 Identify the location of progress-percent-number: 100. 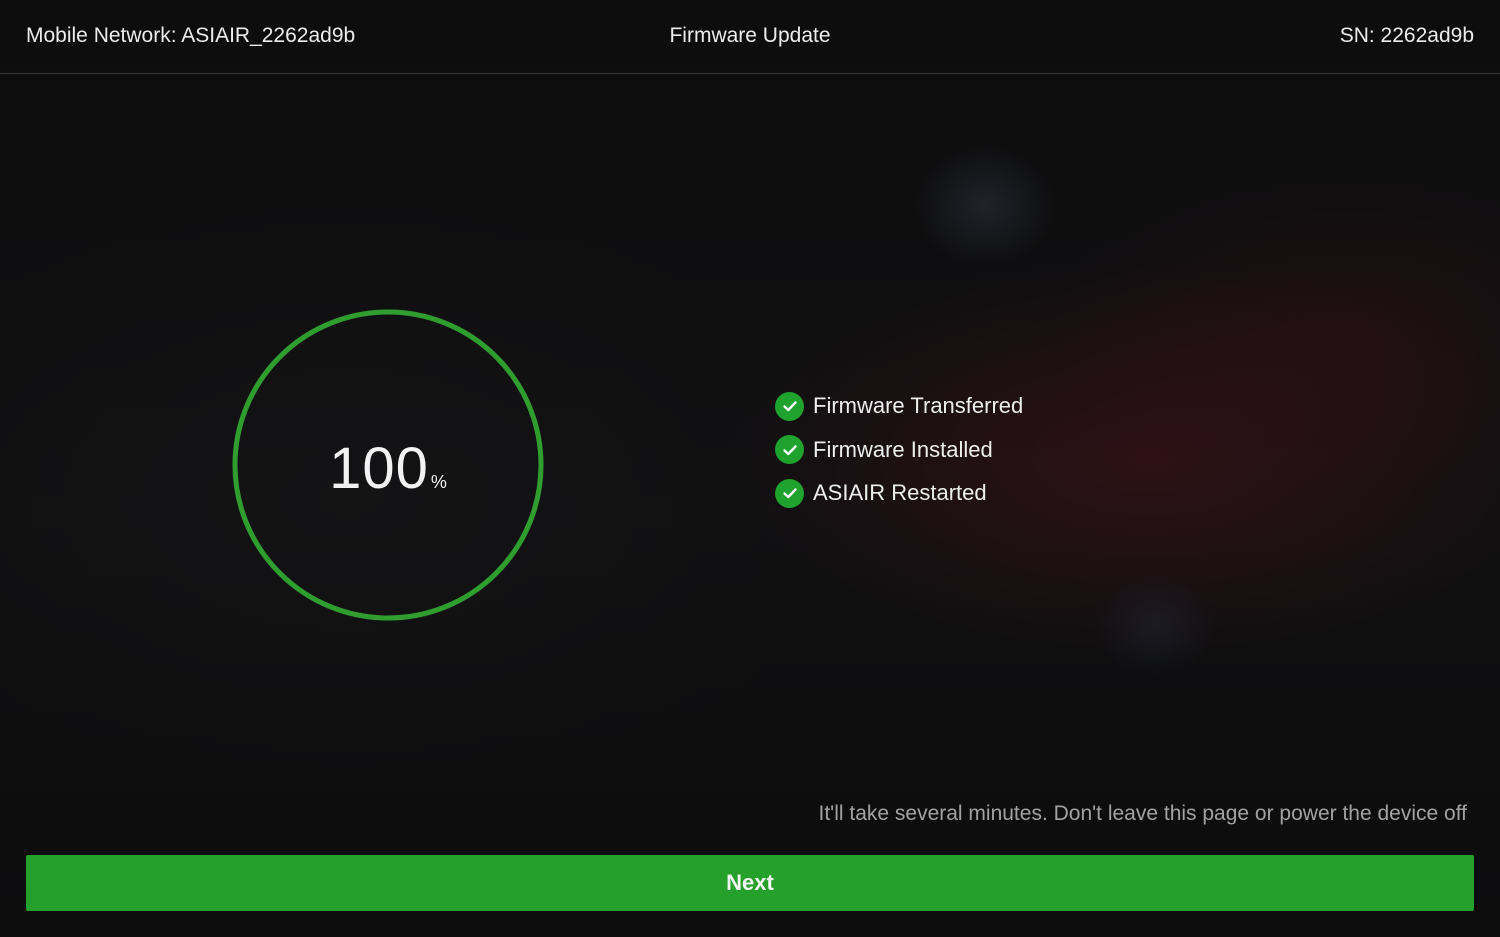
(379, 468).